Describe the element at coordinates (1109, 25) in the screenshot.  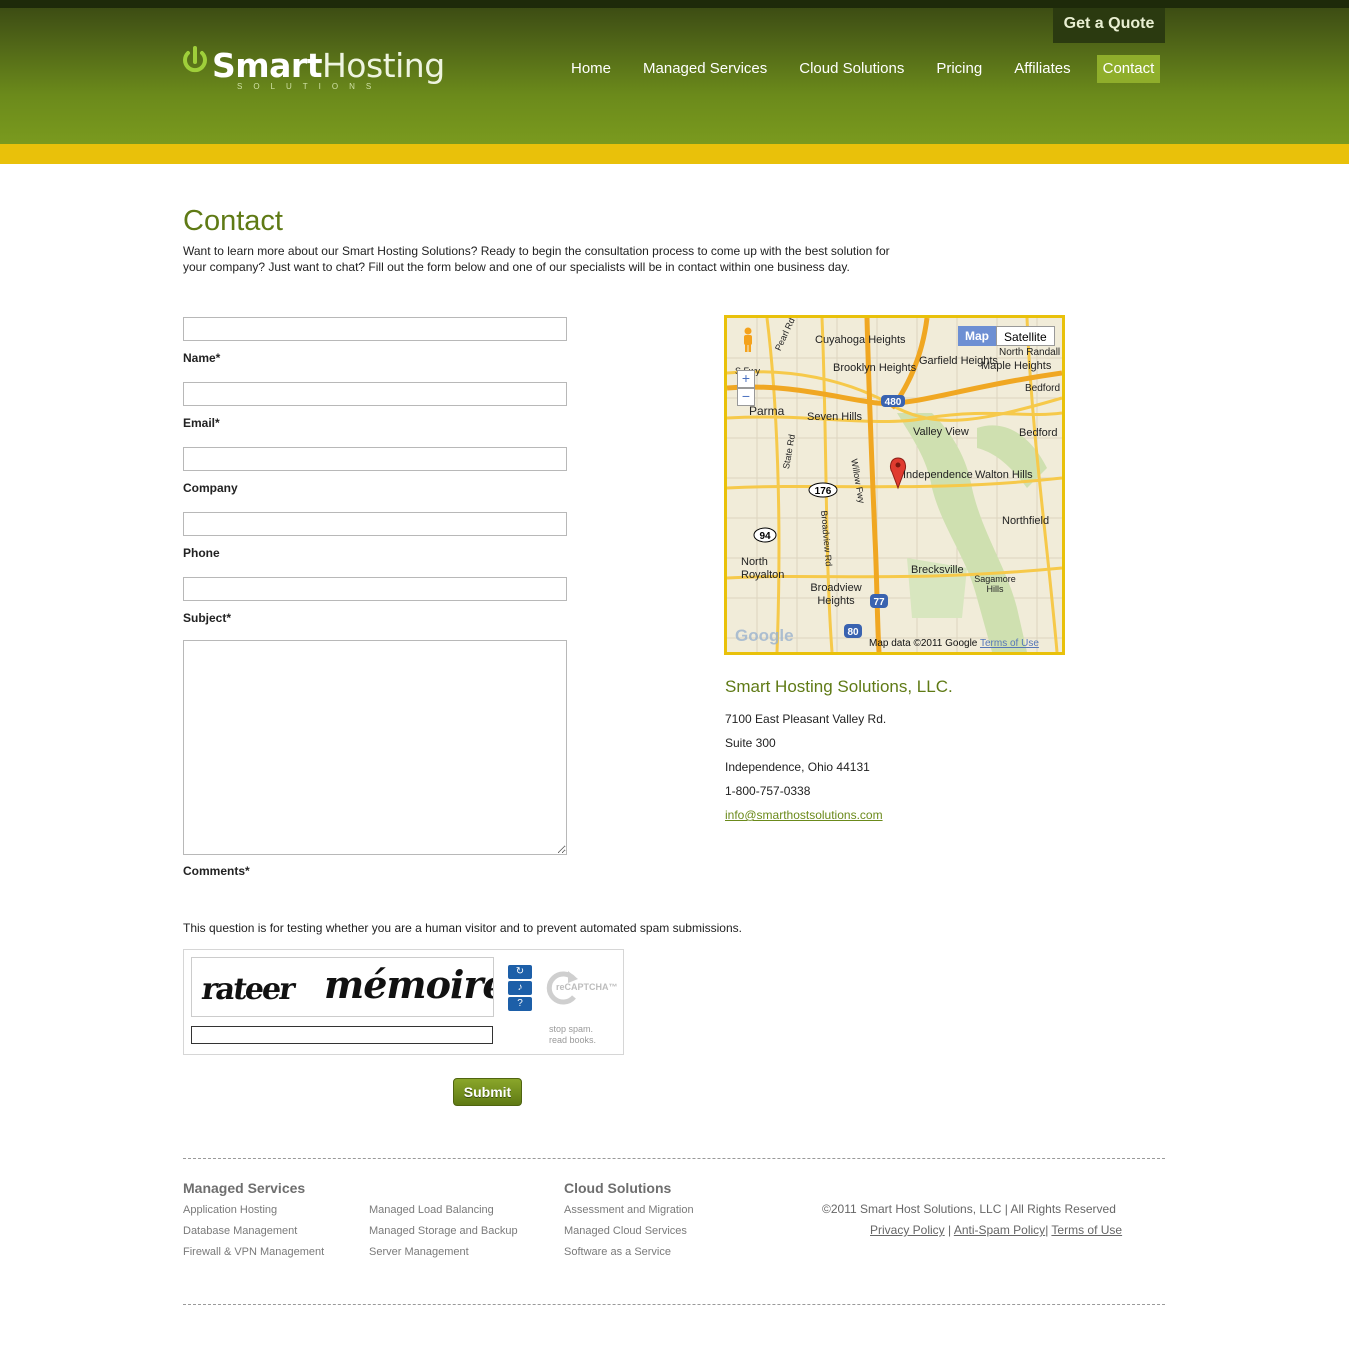
I see `get-quote-button: Get a Quote` at that location.